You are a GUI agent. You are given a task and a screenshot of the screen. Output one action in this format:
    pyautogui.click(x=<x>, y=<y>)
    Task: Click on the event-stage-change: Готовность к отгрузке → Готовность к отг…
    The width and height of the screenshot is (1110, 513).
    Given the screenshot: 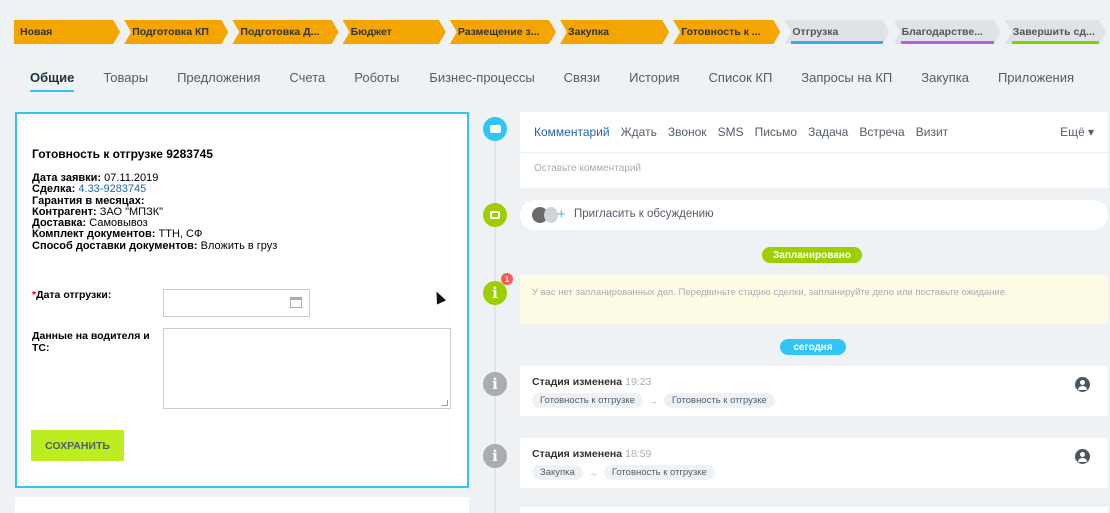 What is the action you would take?
    pyautogui.click(x=653, y=400)
    